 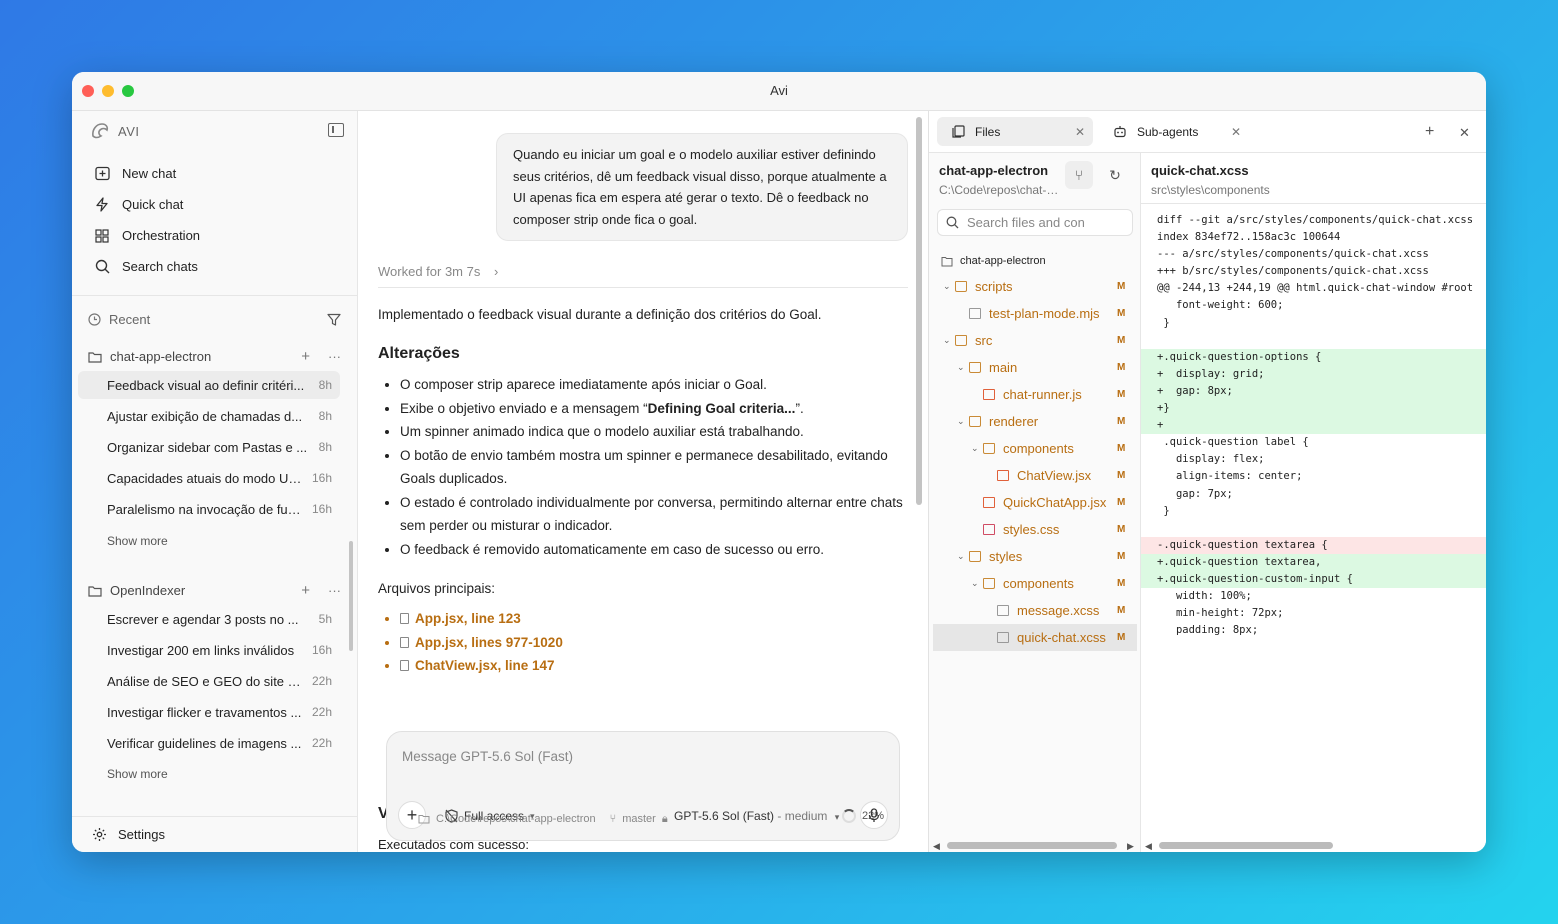 I want to click on tree-file: QuickChatApp.jsx M, so click(x=1048, y=502).